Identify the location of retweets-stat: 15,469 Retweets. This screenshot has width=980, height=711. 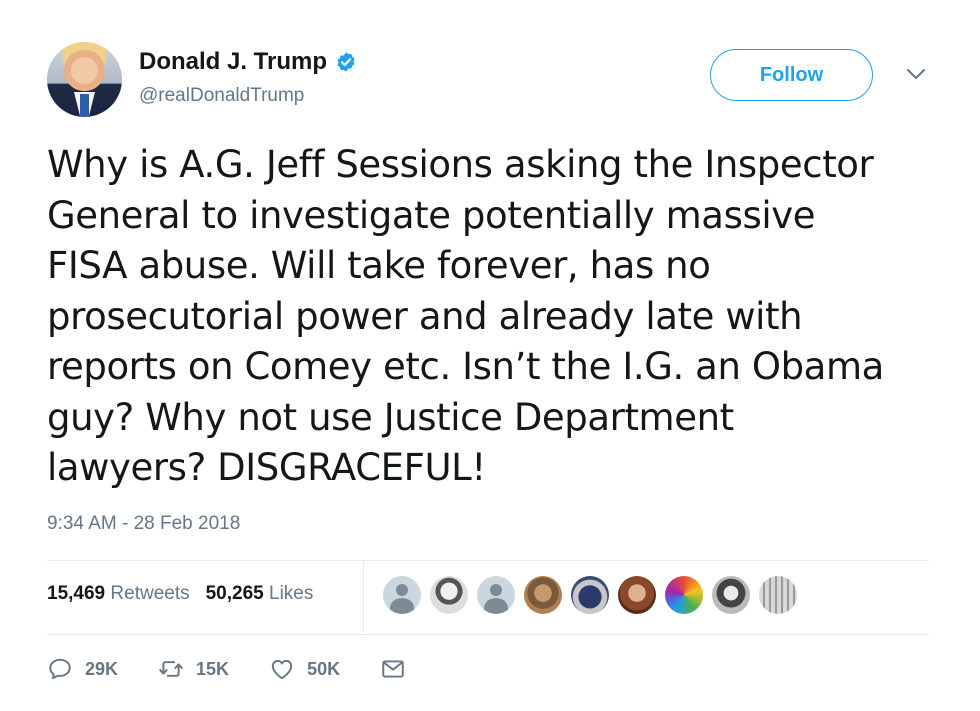
(118, 594).